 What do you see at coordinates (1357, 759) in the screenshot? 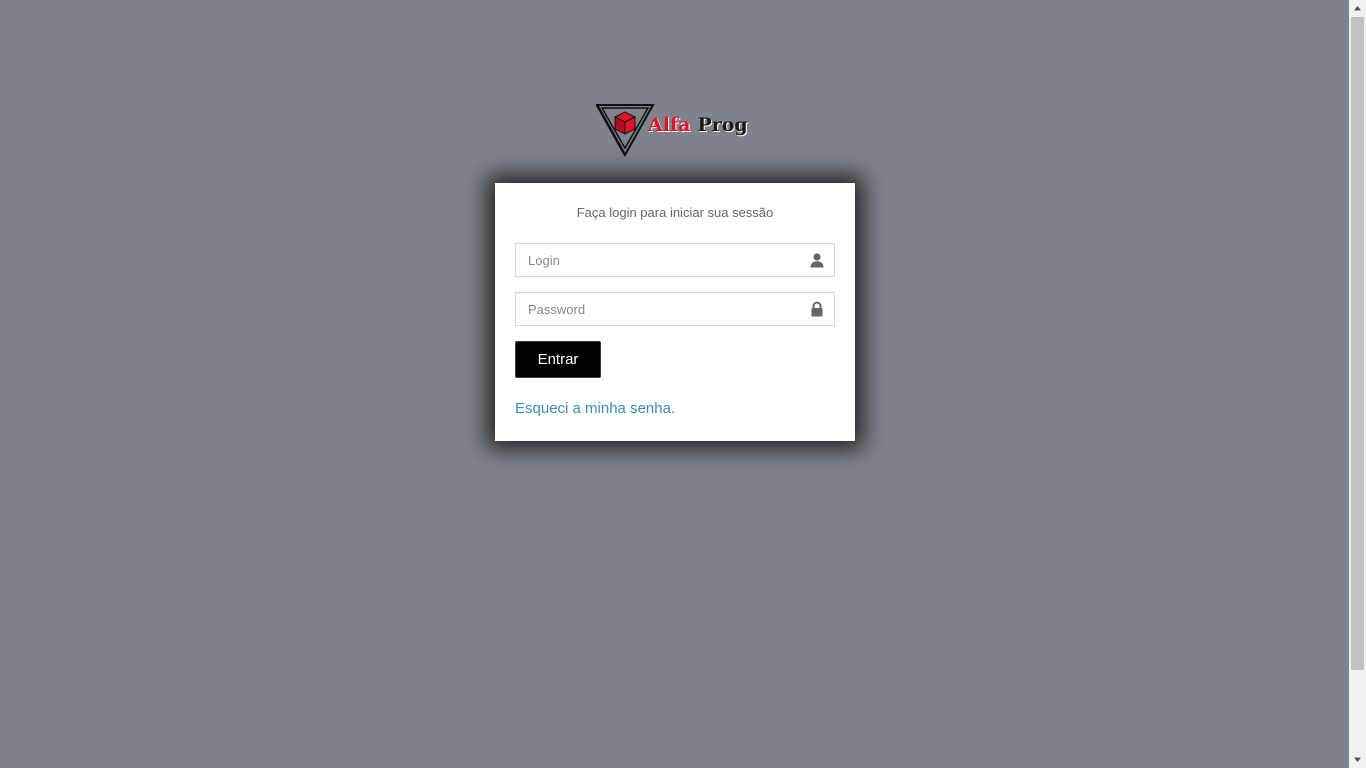
I see `scroll-down-icon` at bounding box center [1357, 759].